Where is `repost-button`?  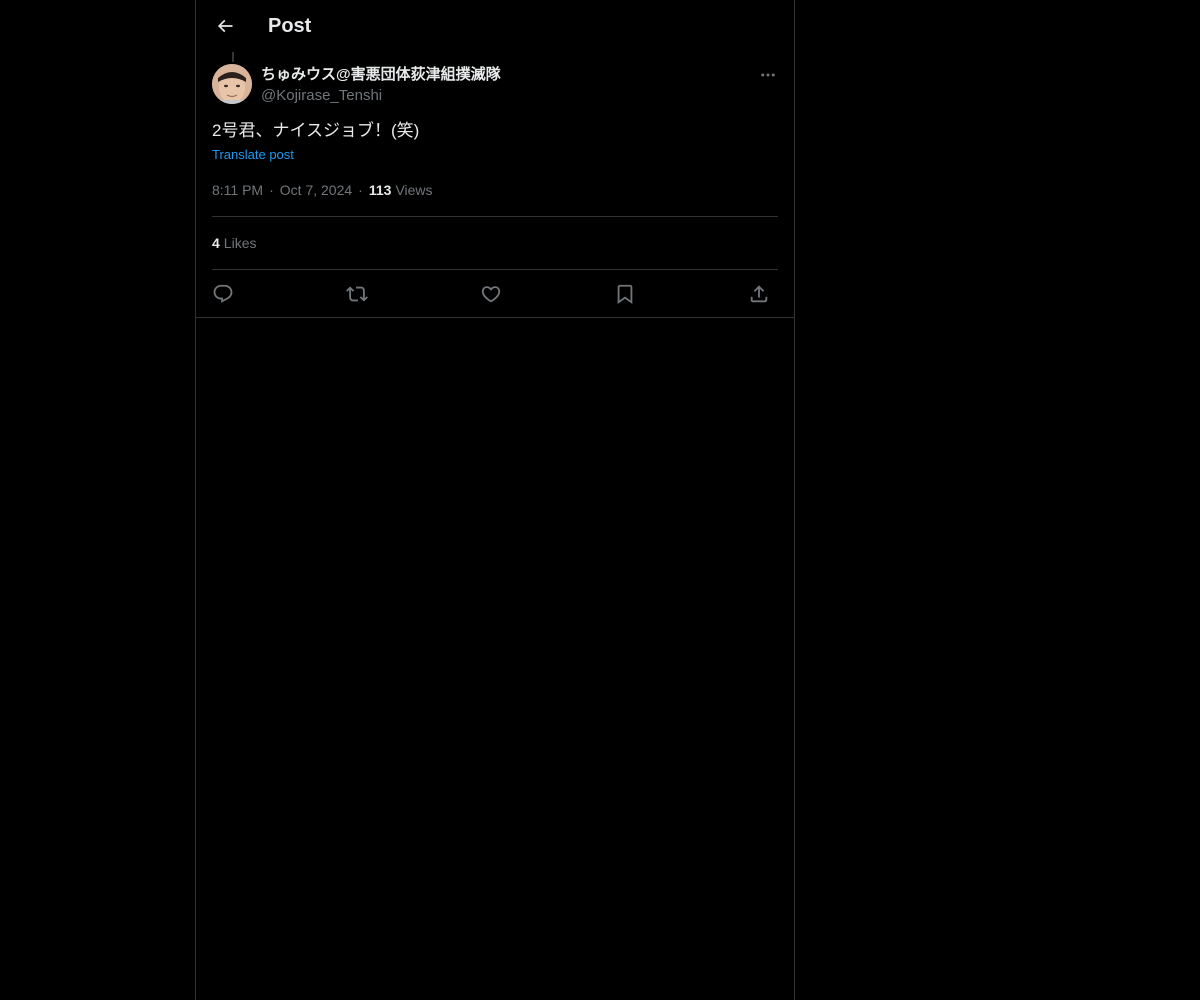 repost-button is located at coordinates (357, 294).